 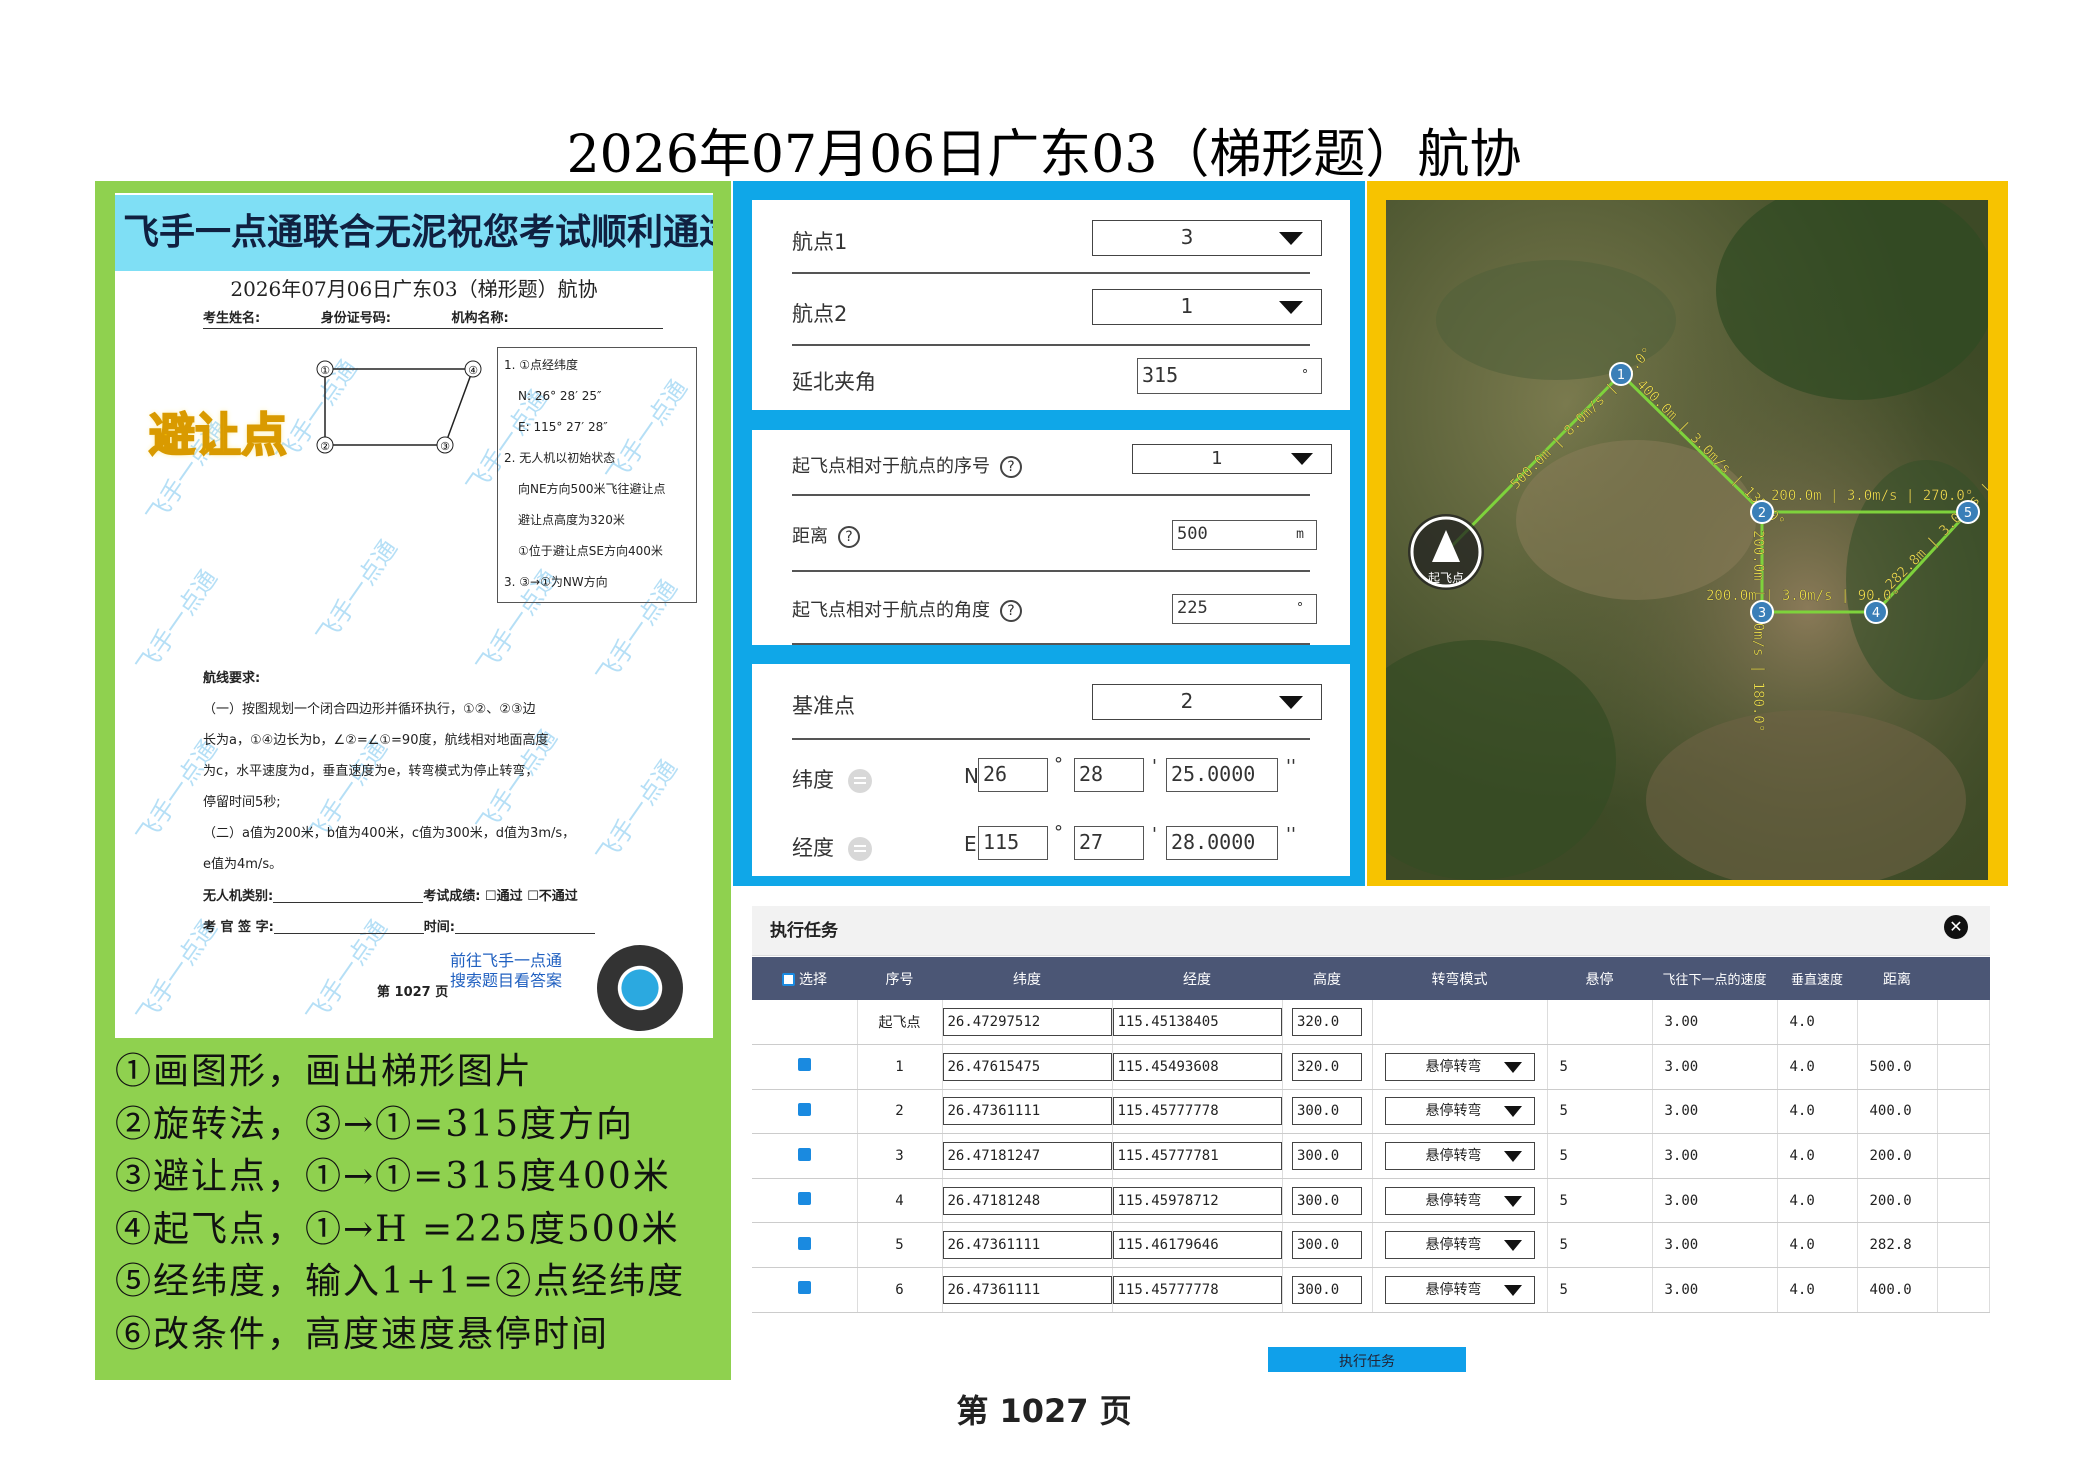 I want to click on latitude-minute-input: 28, so click(x=1109, y=775).